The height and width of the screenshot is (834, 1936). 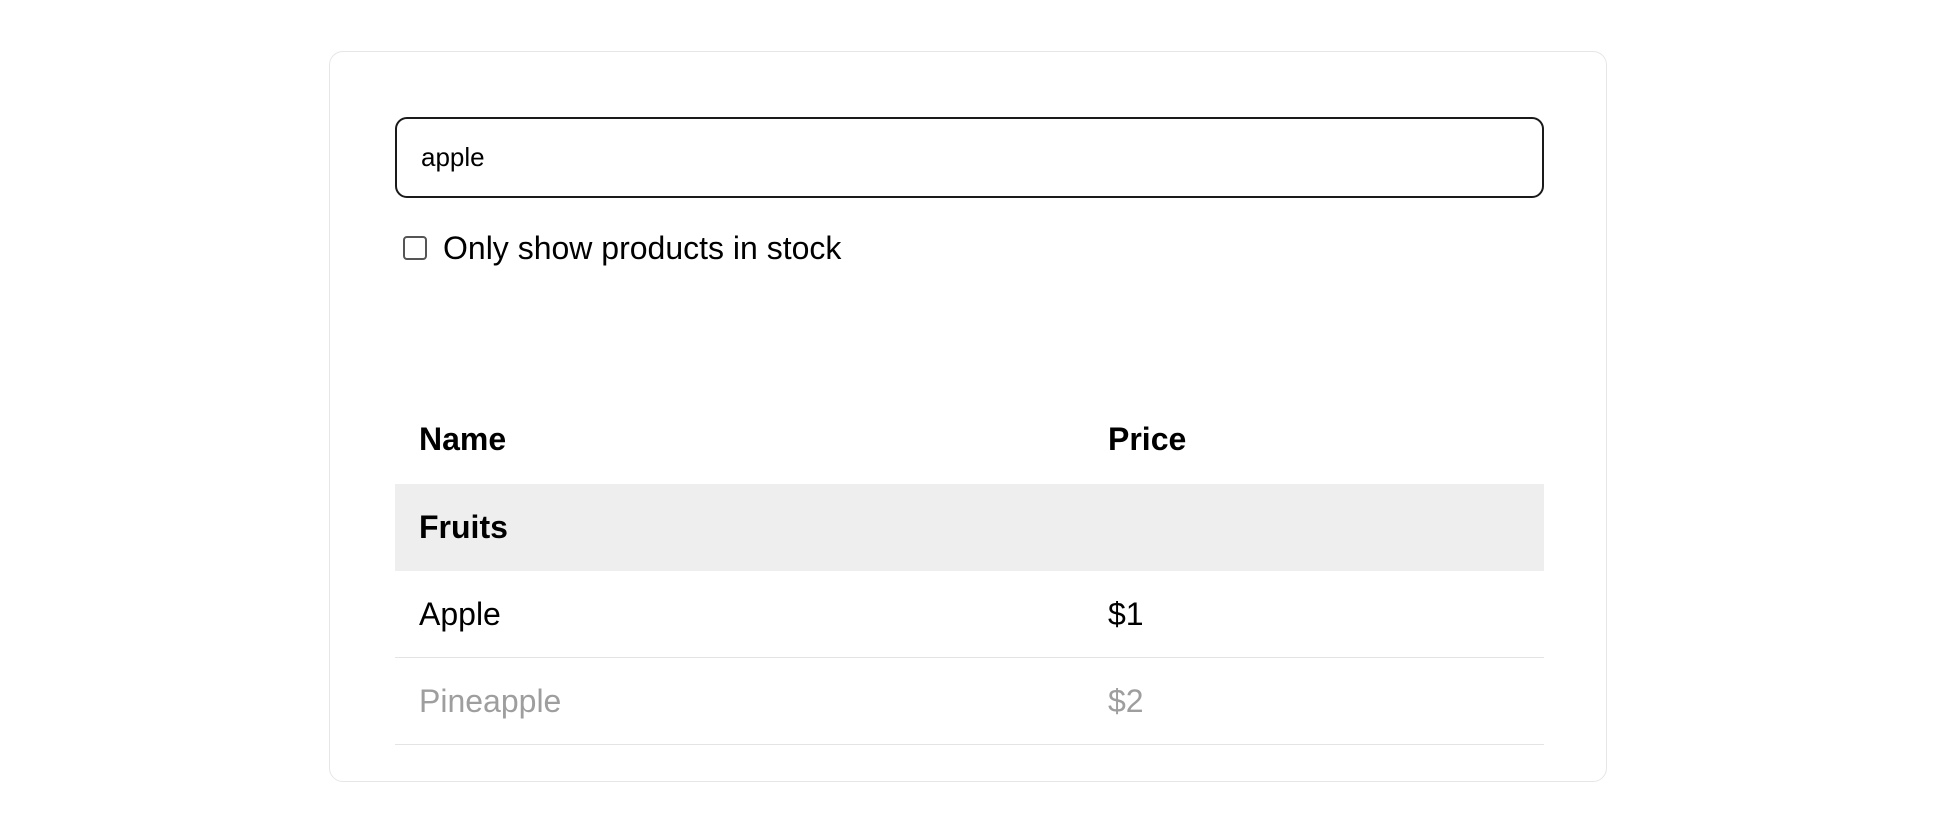 What do you see at coordinates (463, 527) in the screenshot?
I see `category-label: Fruits` at bounding box center [463, 527].